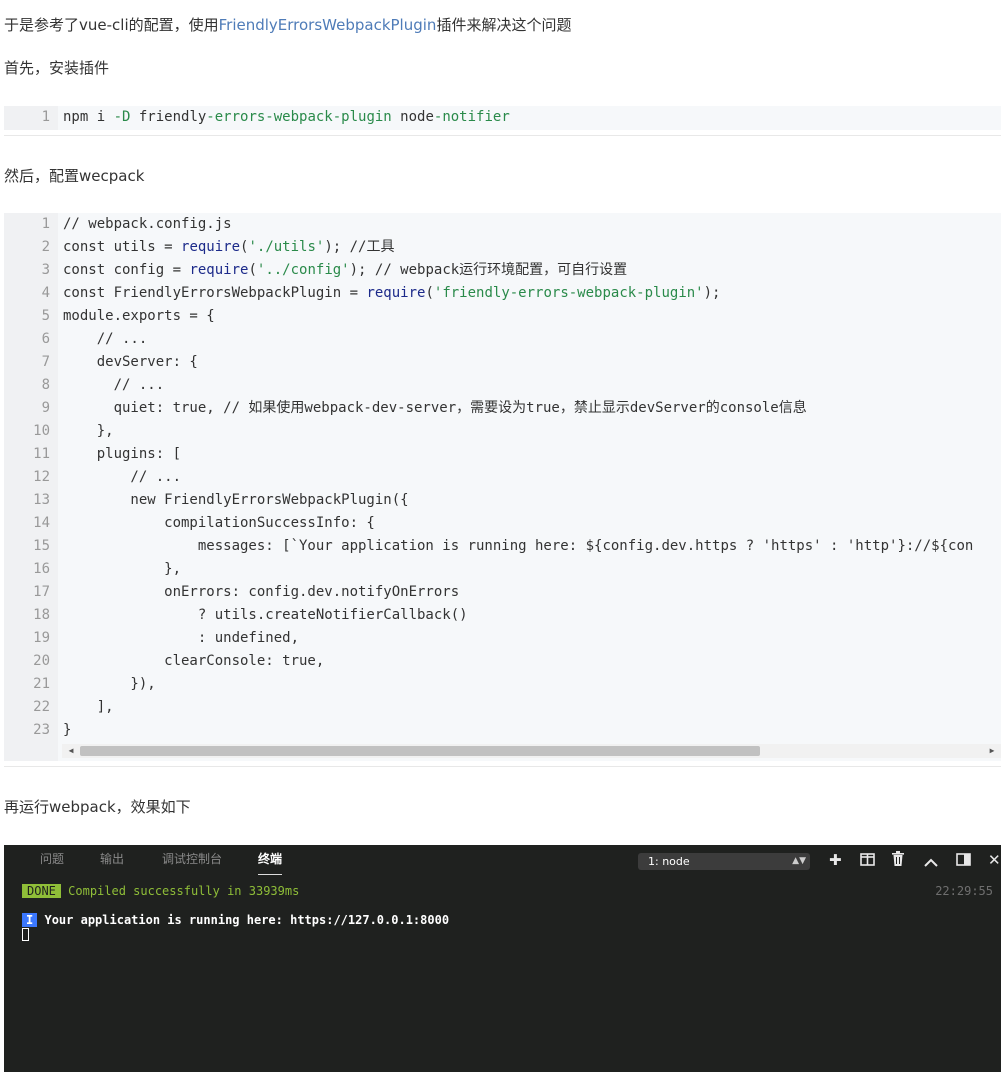 The image size is (1001, 1072). I want to click on code-line: ],, so click(532, 707).